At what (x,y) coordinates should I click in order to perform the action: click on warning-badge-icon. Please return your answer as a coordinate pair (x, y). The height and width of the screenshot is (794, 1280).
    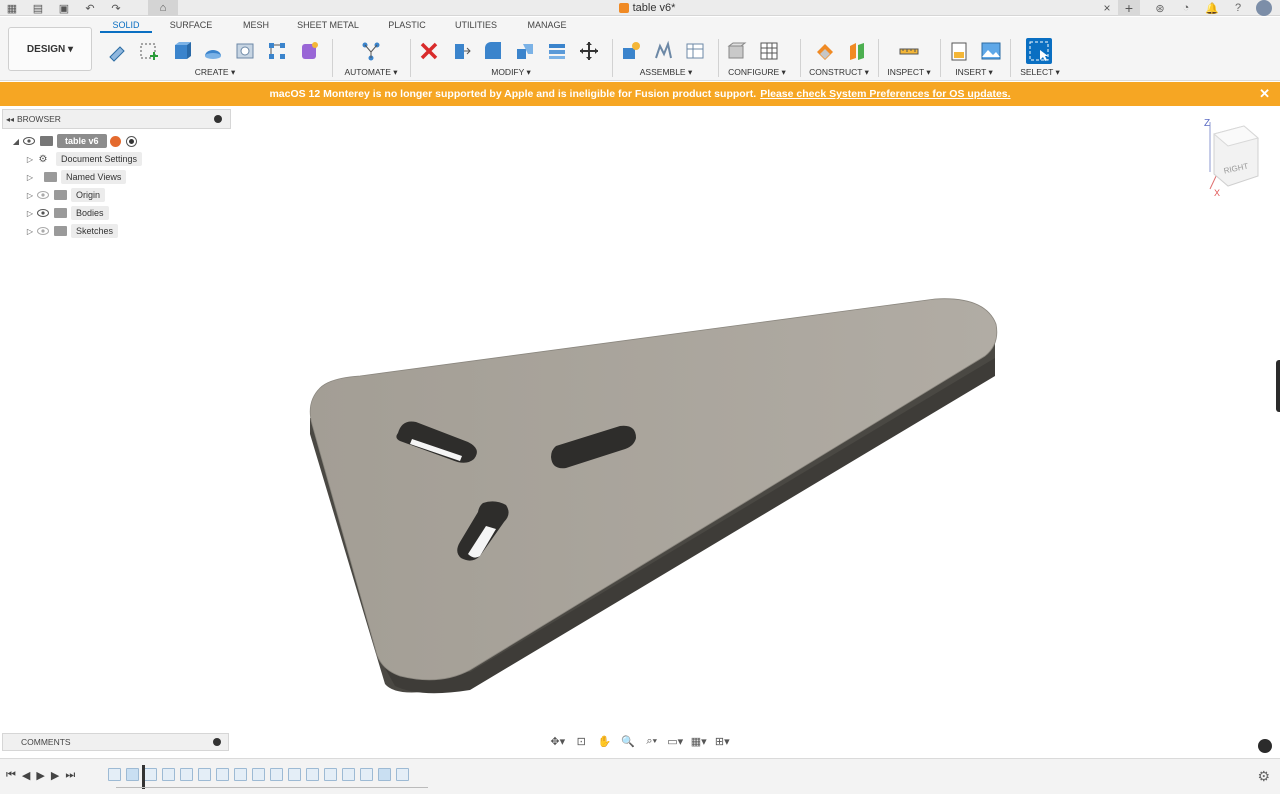
    Looking at the image, I should click on (115, 141).